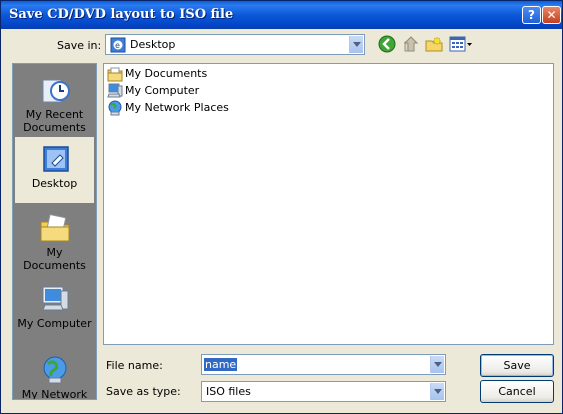  Describe the element at coordinates (228, 391) in the screenshot. I see `save-type-value: ISO files` at that location.